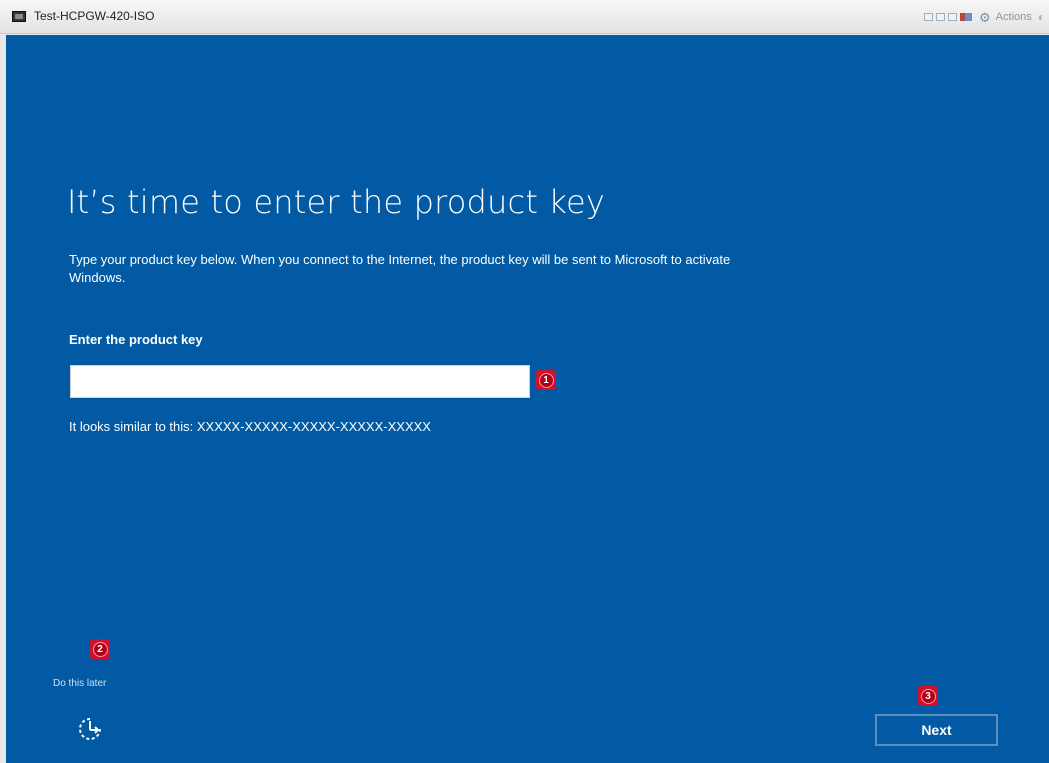 This screenshot has height=763, width=1049. Describe the element at coordinates (966, 17) in the screenshot. I see `keyboard-flag-icon` at that location.